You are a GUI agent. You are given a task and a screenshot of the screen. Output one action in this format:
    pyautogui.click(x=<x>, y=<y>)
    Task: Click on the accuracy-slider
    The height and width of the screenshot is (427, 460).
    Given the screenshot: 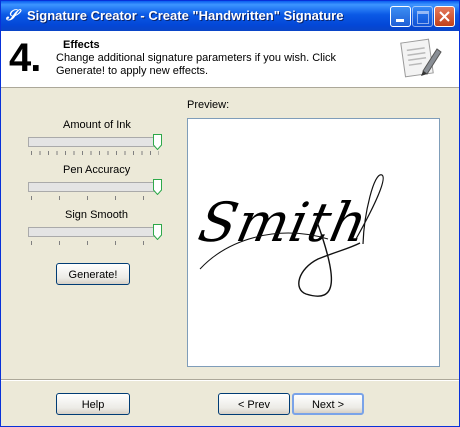 What is the action you would take?
    pyautogui.click(x=96, y=192)
    